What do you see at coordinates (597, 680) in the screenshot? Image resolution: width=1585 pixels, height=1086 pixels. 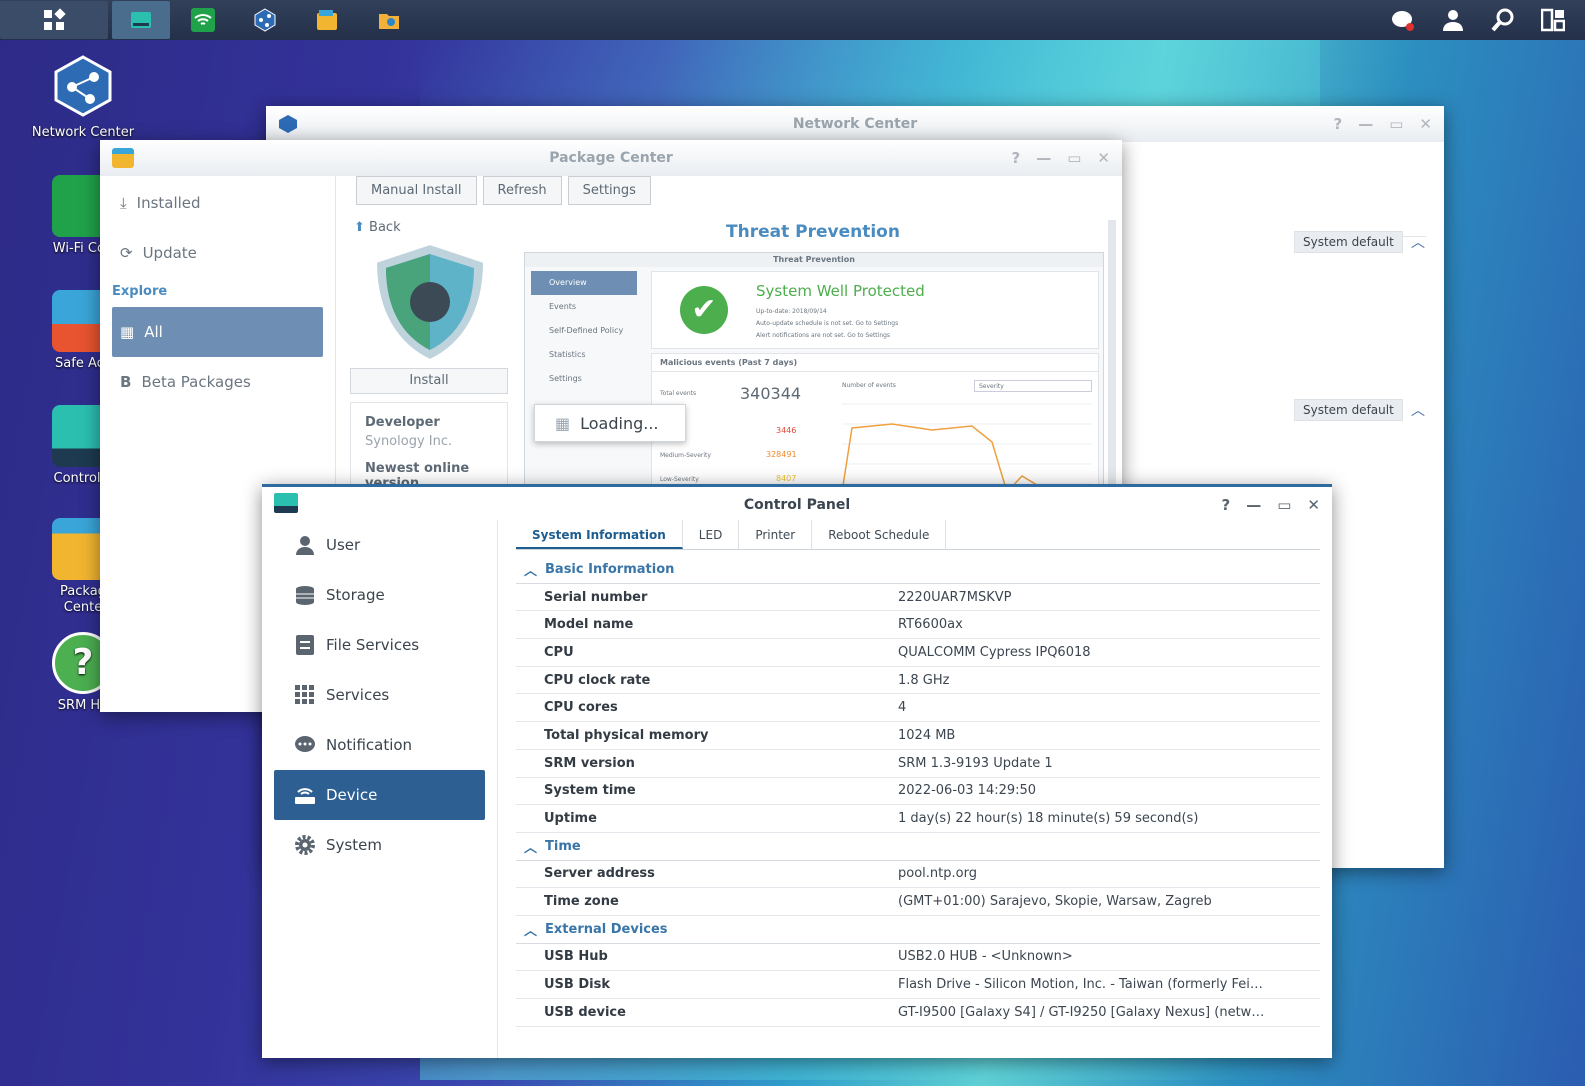 I see `row-label: CPU clock rate` at bounding box center [597, 680].